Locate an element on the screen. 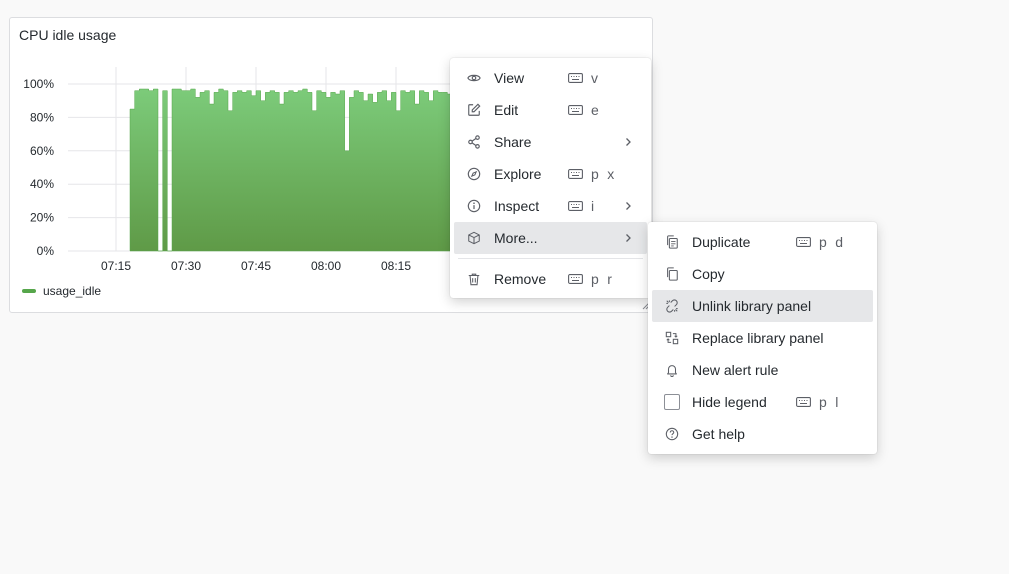 This screenshot has width=1009, height=574. menu-item-unlink-library-panel: Unlink library panel is located at coordinates (762, 306).